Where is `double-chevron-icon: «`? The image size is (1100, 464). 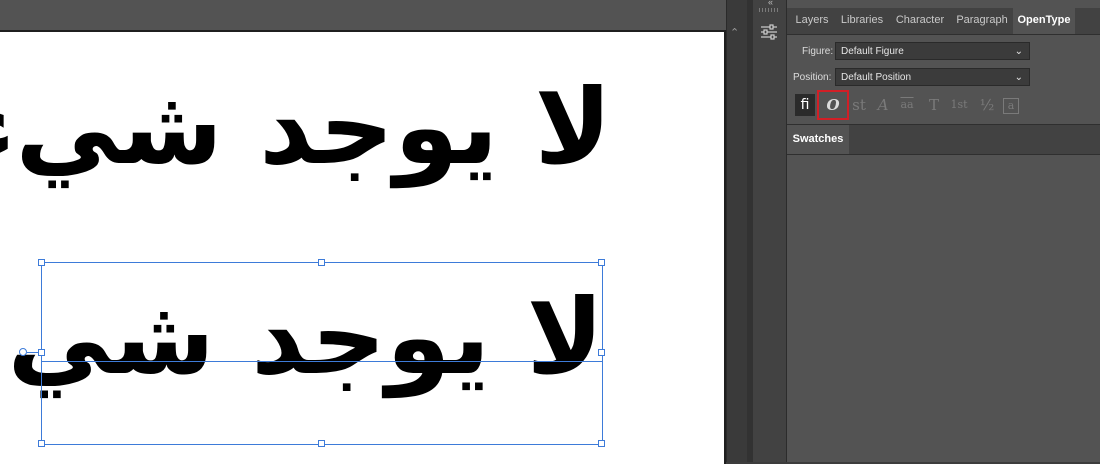
double-chevron-icon: « is located at coordinates (770, 3).